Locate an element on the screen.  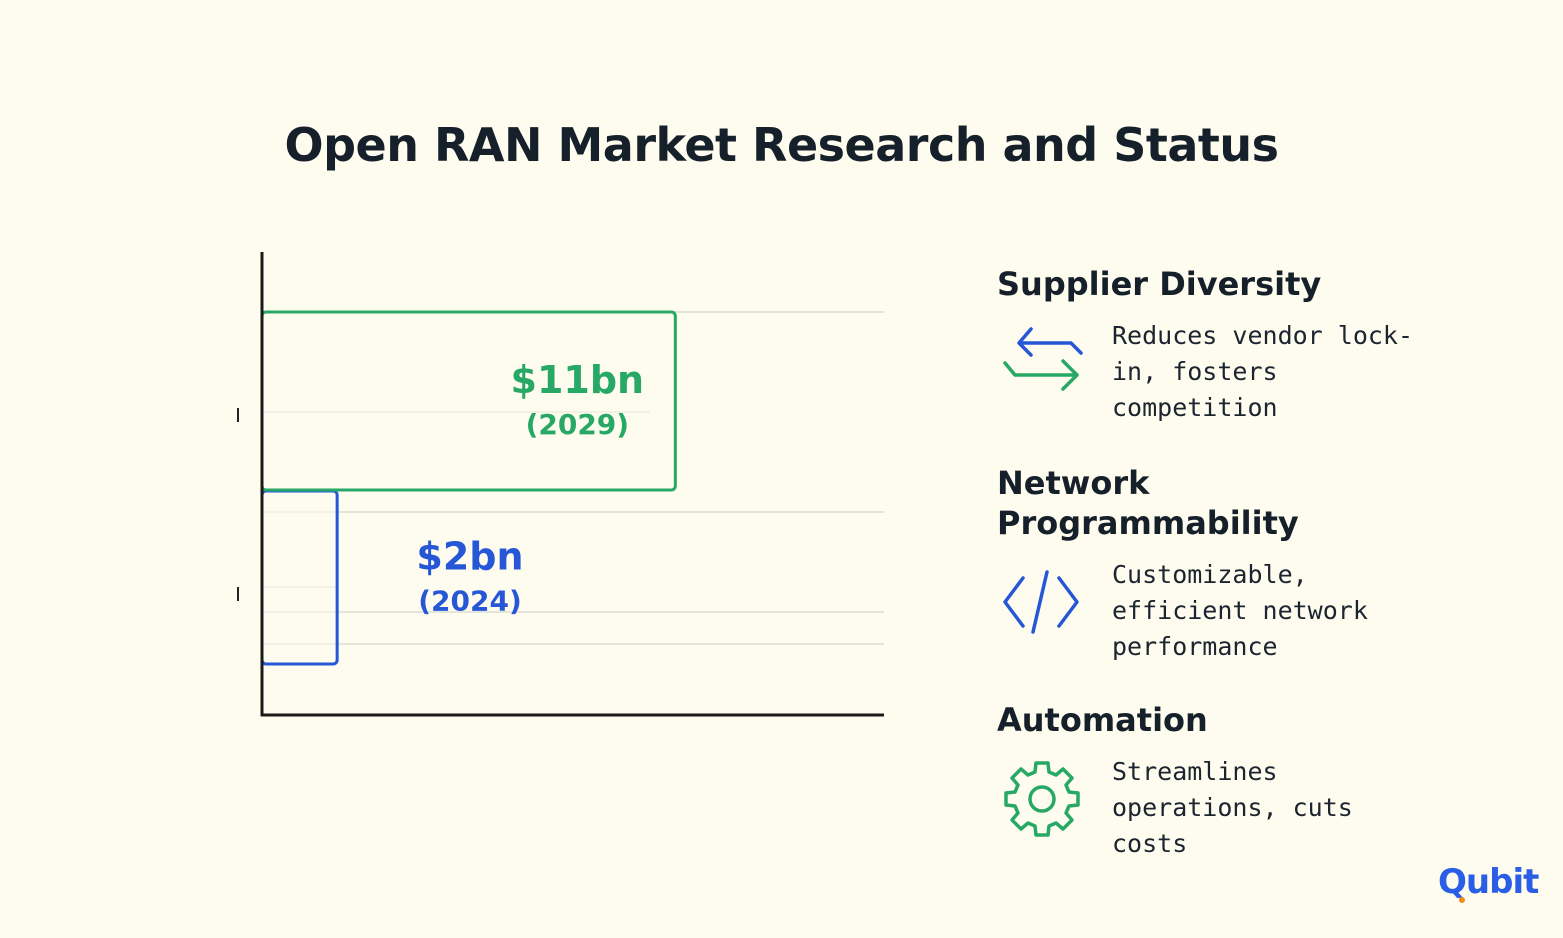
qubit-logo: Qubit is located at coordinates (1488, 882).